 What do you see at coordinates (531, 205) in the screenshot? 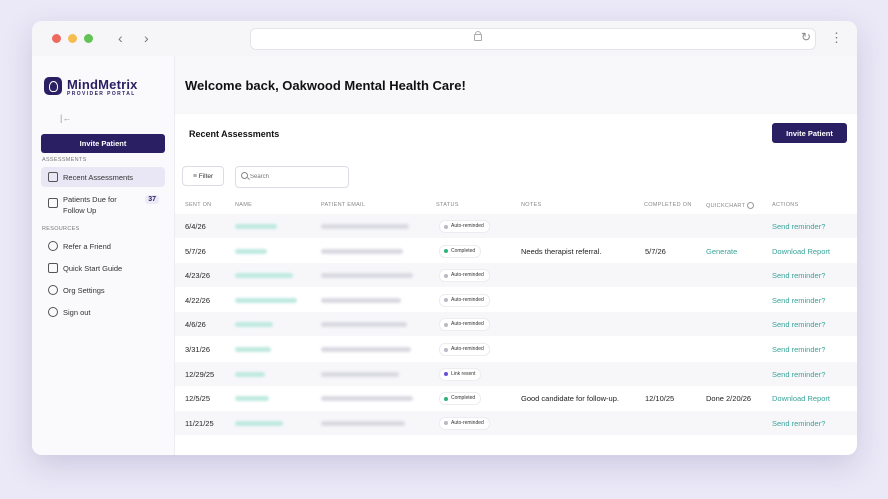
I see `column-header-notes: NOTES` at bounding box center [531, 205].